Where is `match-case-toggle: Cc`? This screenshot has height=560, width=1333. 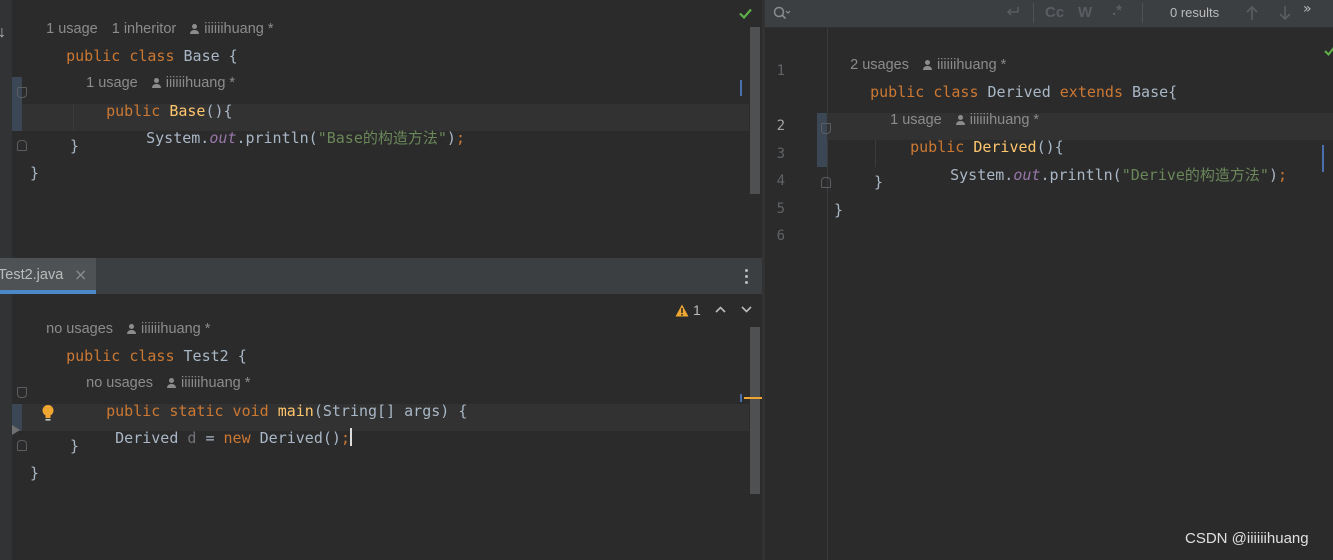
match-case-toggle: Cc is located at coordinates (1054, 12).